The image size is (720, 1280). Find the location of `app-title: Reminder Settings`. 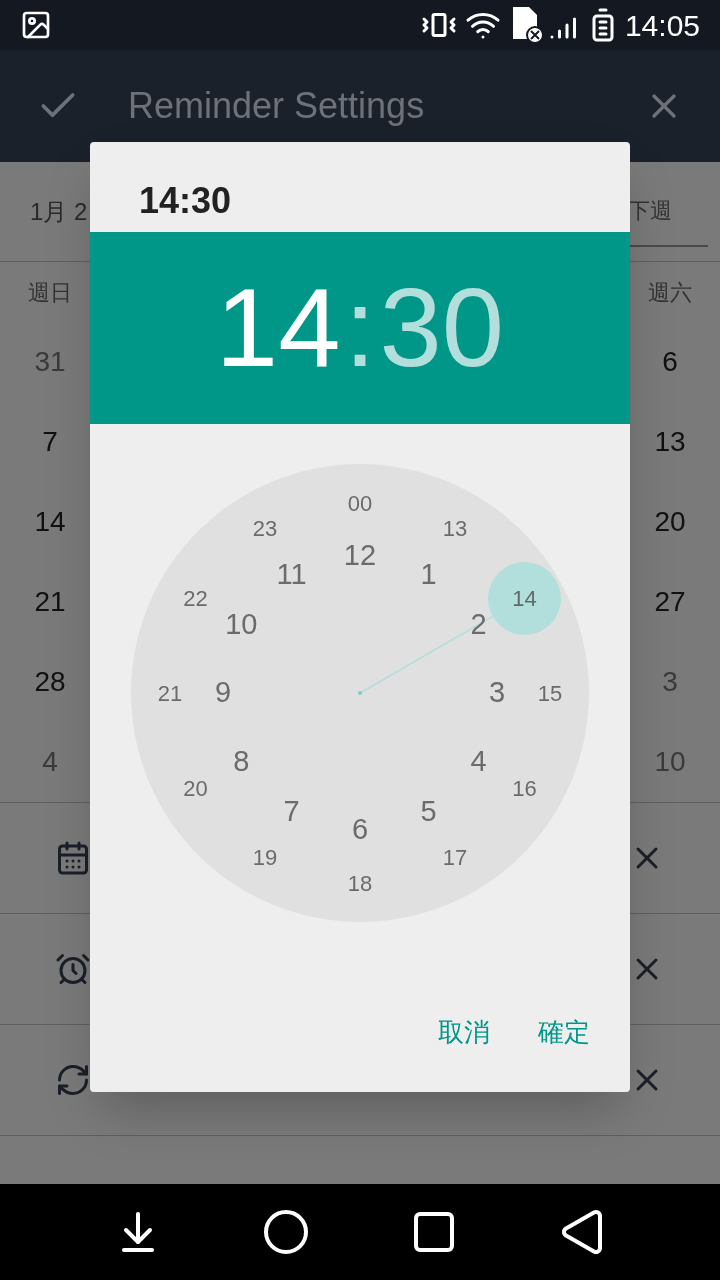

app-title: Reminder Settings is located at coordinates (276, 106).